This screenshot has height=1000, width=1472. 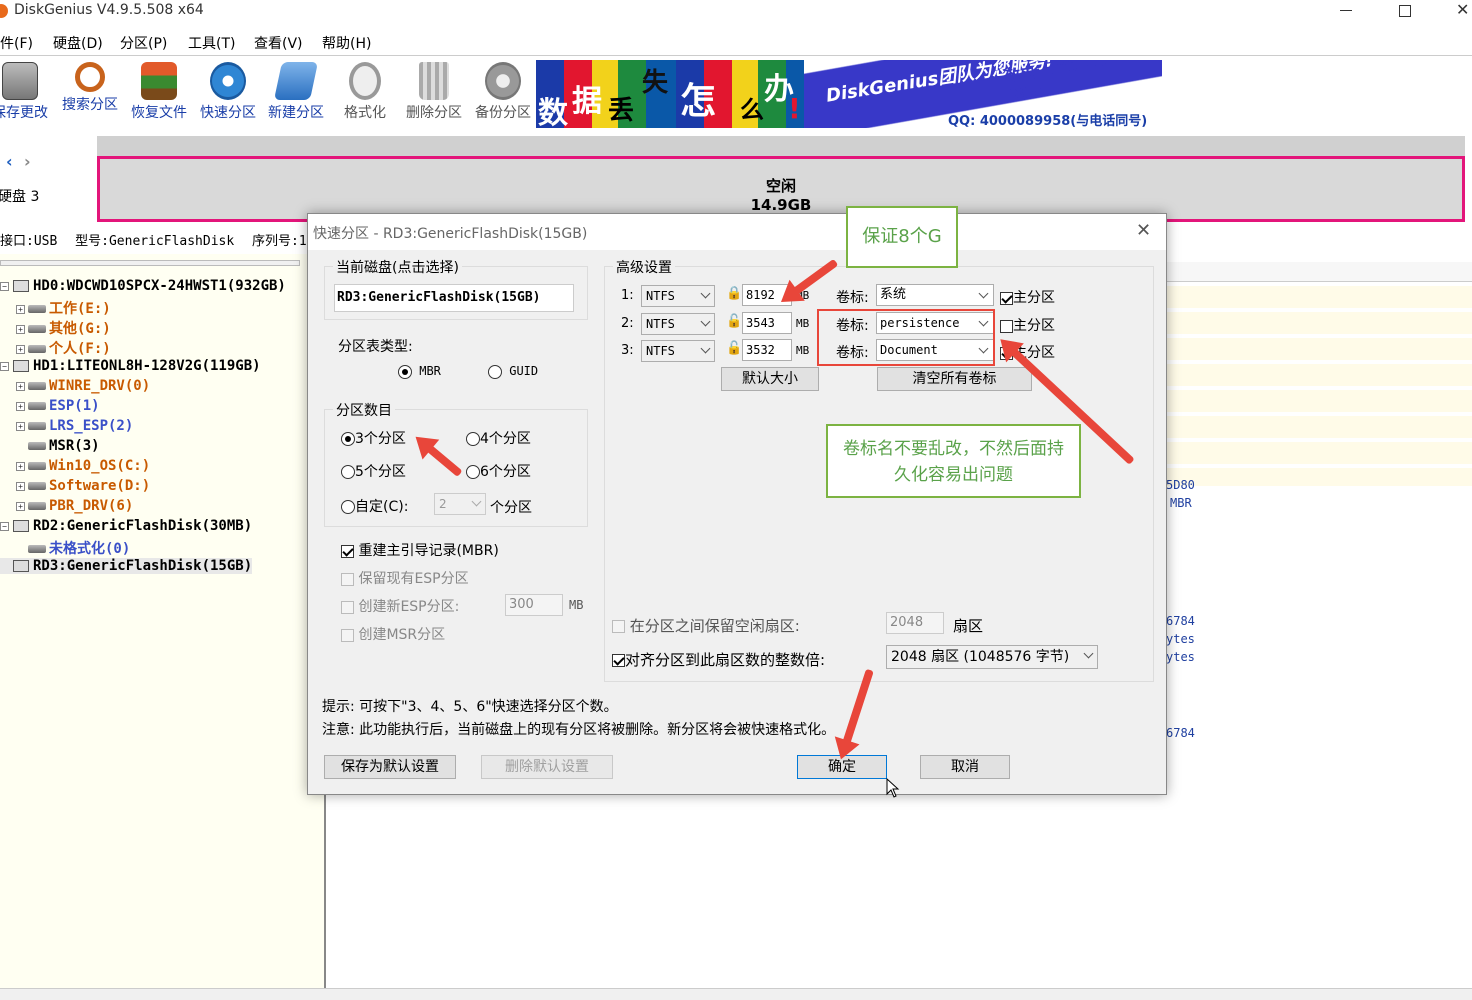 I want to click on tree-disk-hd0: − HD0:WDCWD10SPCX-24HWST1(932GB), so click(x=143, y=286).